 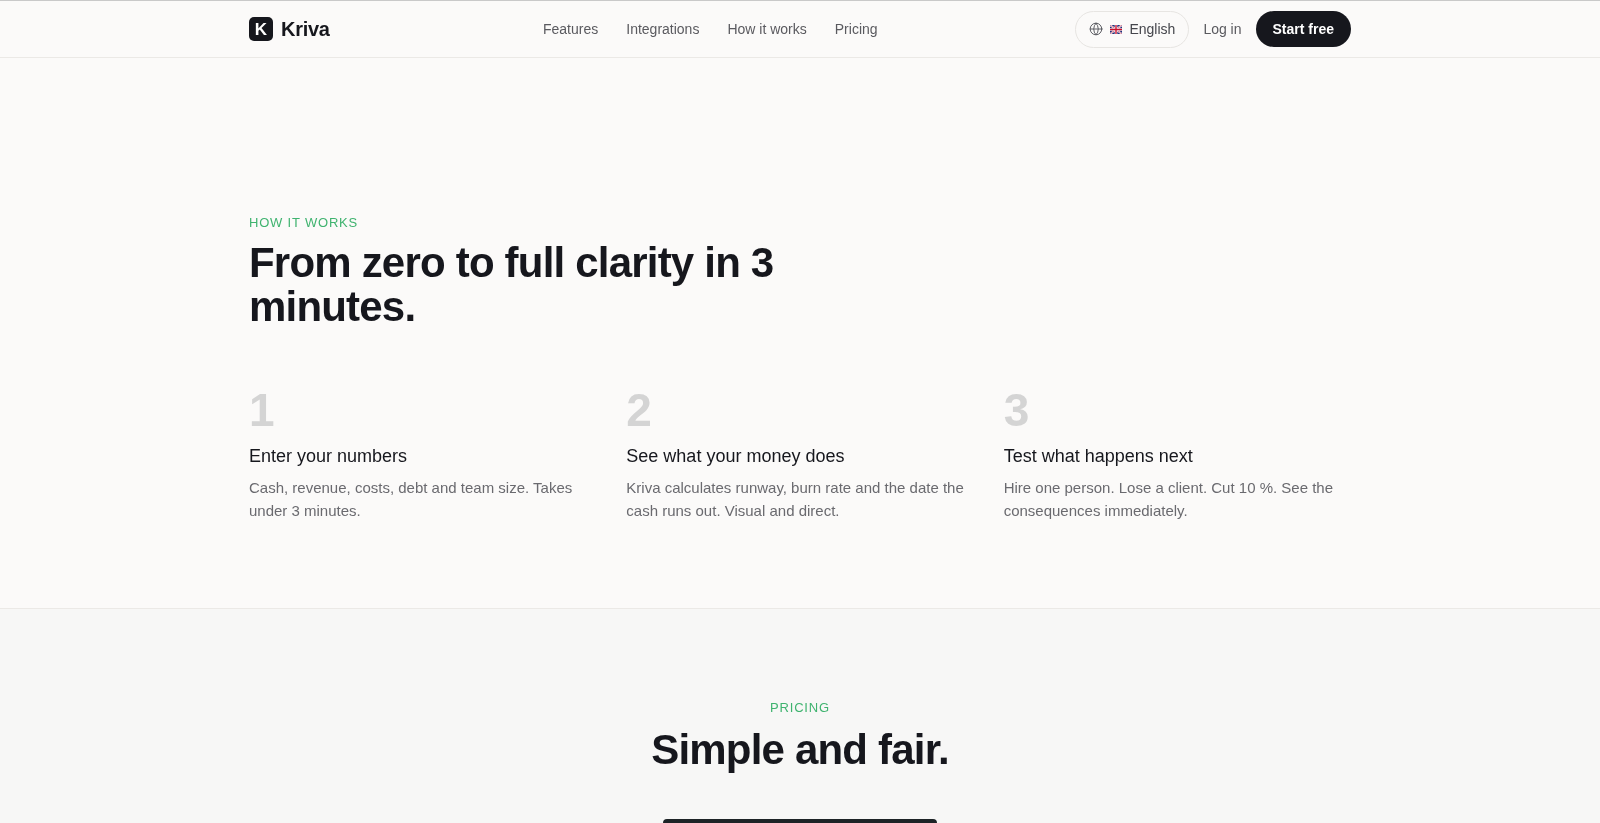 What do you see at coordinates (800, 708) in the screenshot?
I see `section-eyebrow: PRICING` at bounding box center [800, 708].